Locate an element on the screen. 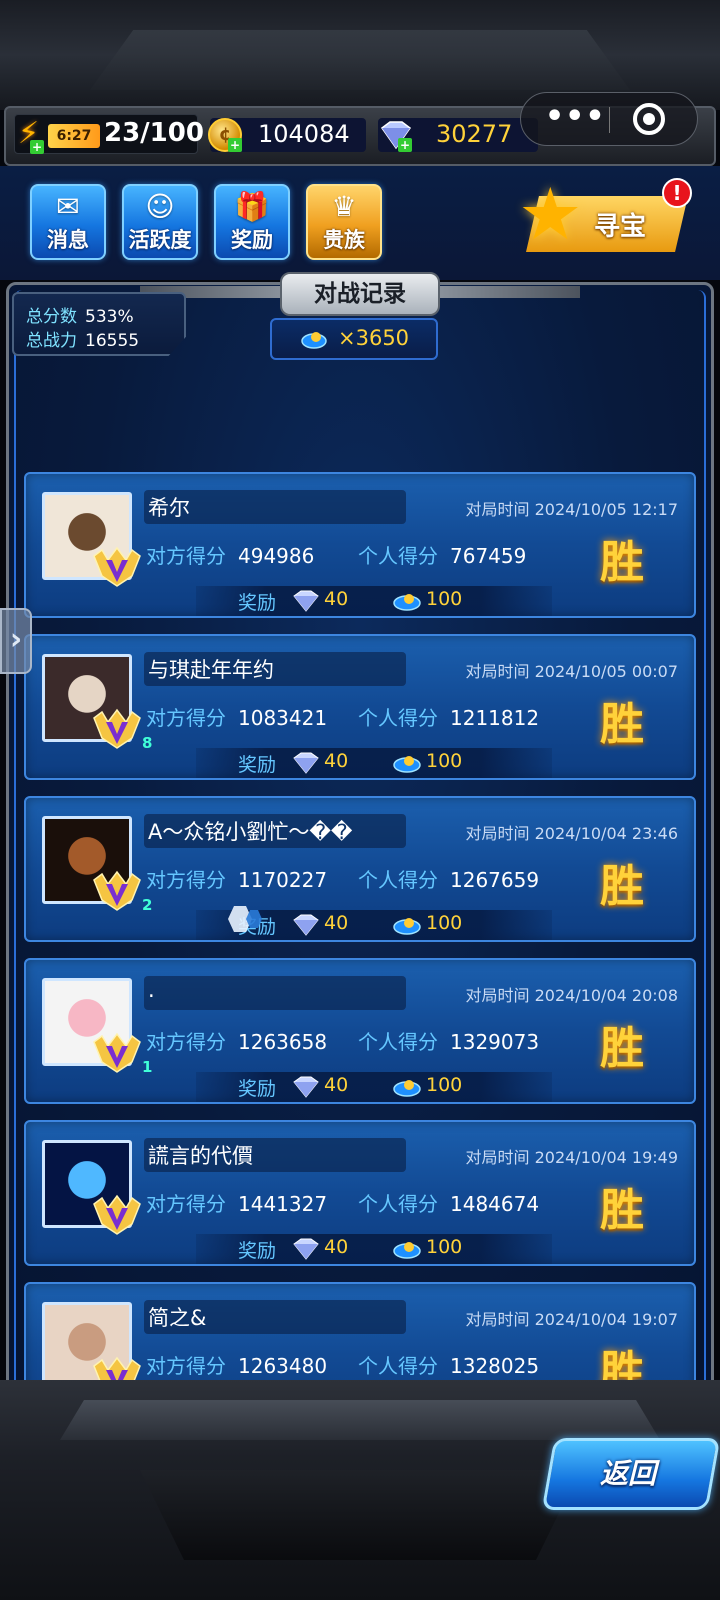 The width and height of the screenshot is (720, 1600). match-time: 对局时间 2024/10/05 00:07 is located at coordinates (571, 670).